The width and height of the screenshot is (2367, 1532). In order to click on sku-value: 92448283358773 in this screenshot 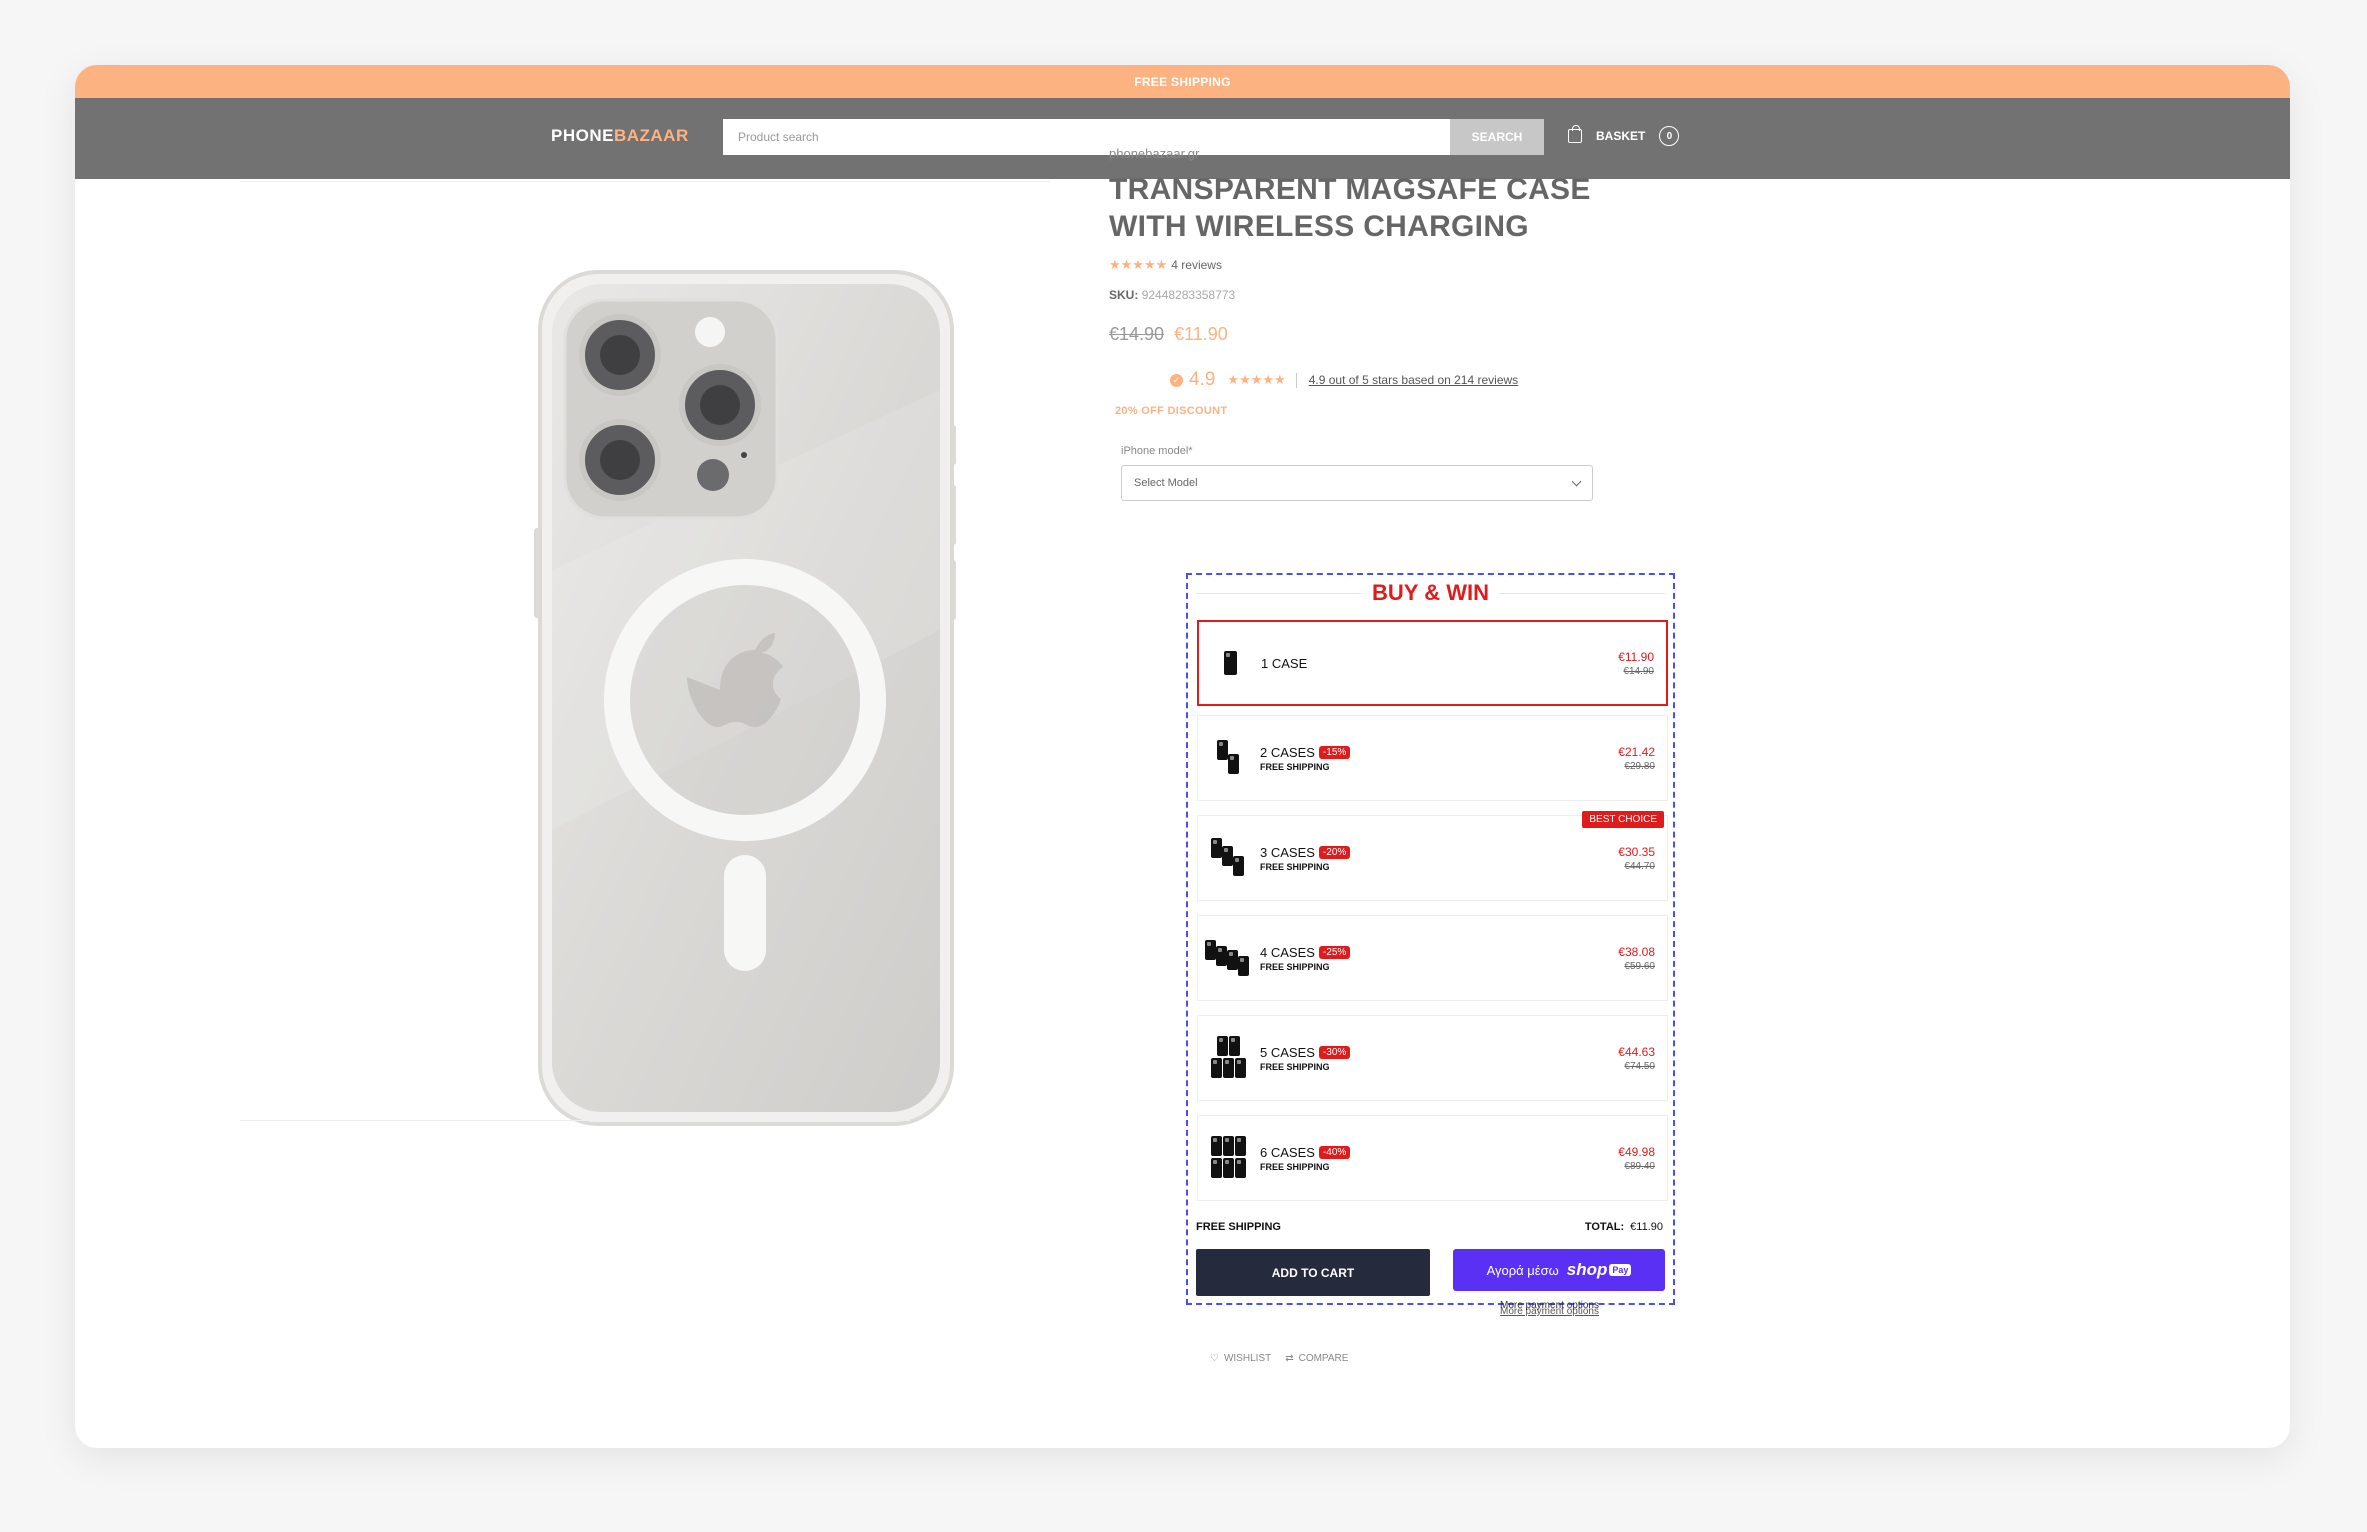, I will do `click(1188, 295)`.